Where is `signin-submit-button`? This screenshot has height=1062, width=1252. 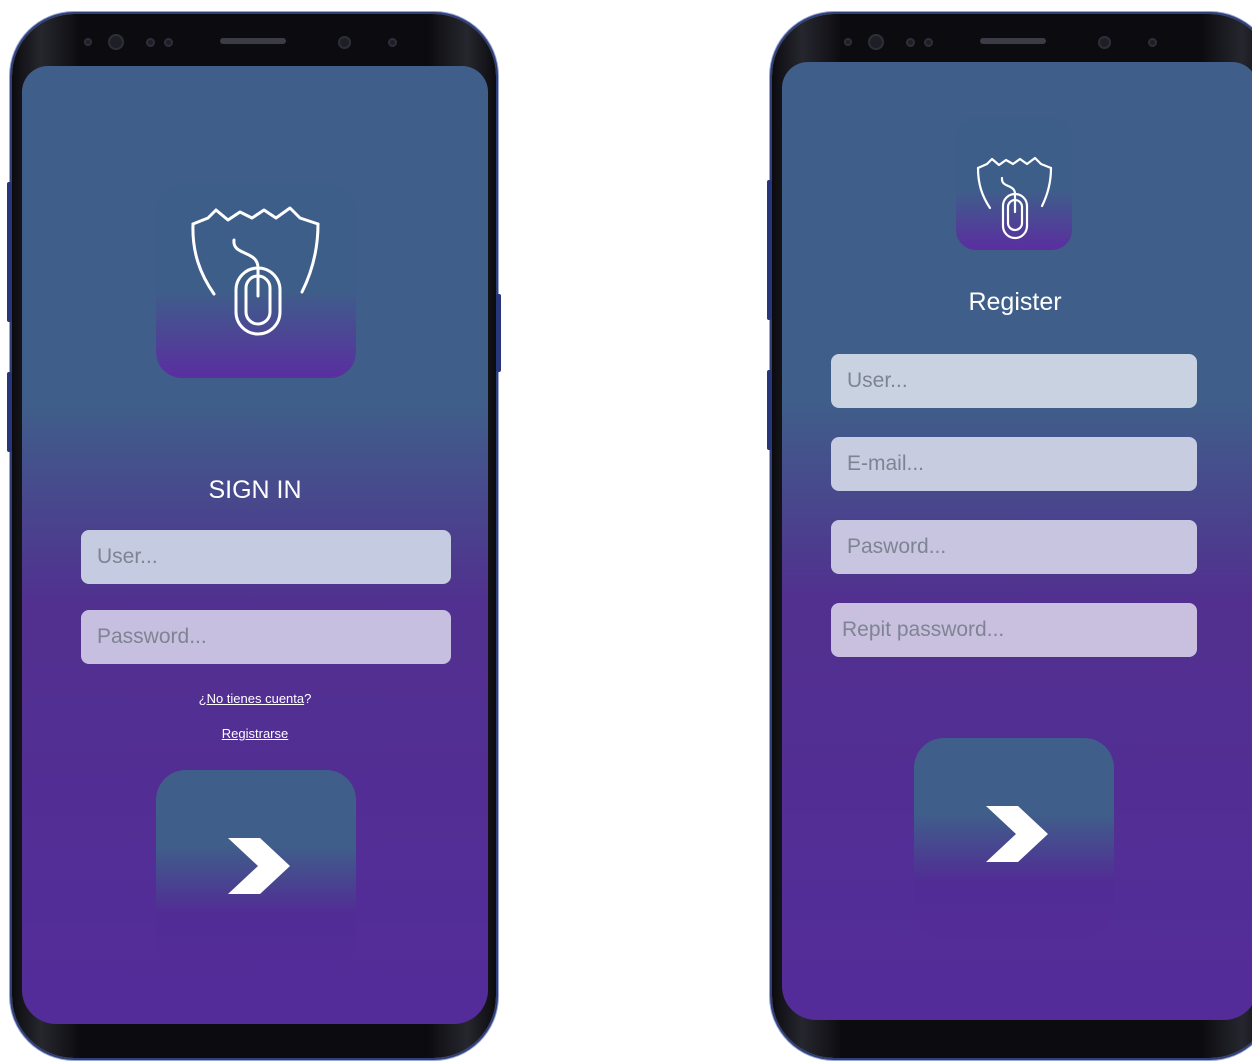 signin-submit-button is located at coordinates (256, 870).